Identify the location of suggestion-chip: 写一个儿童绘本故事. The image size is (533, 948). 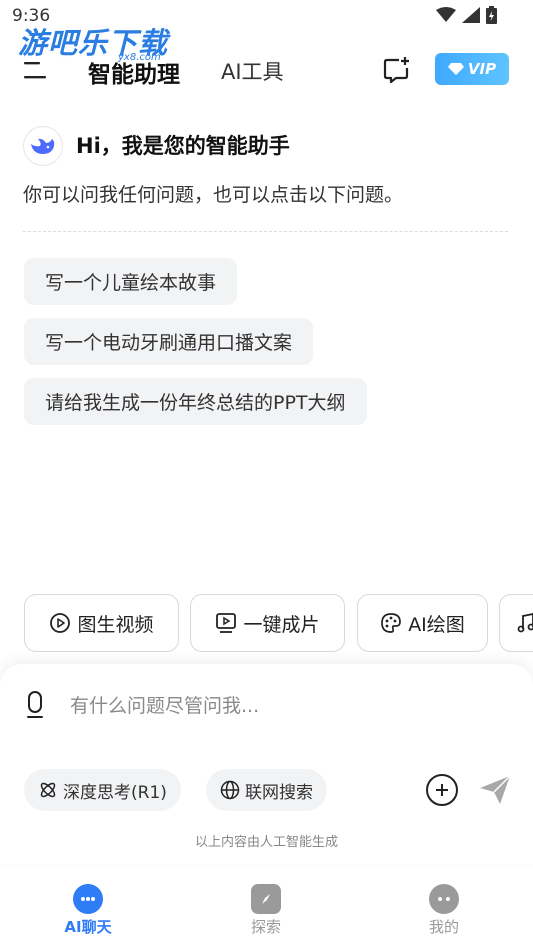
(131, 281).